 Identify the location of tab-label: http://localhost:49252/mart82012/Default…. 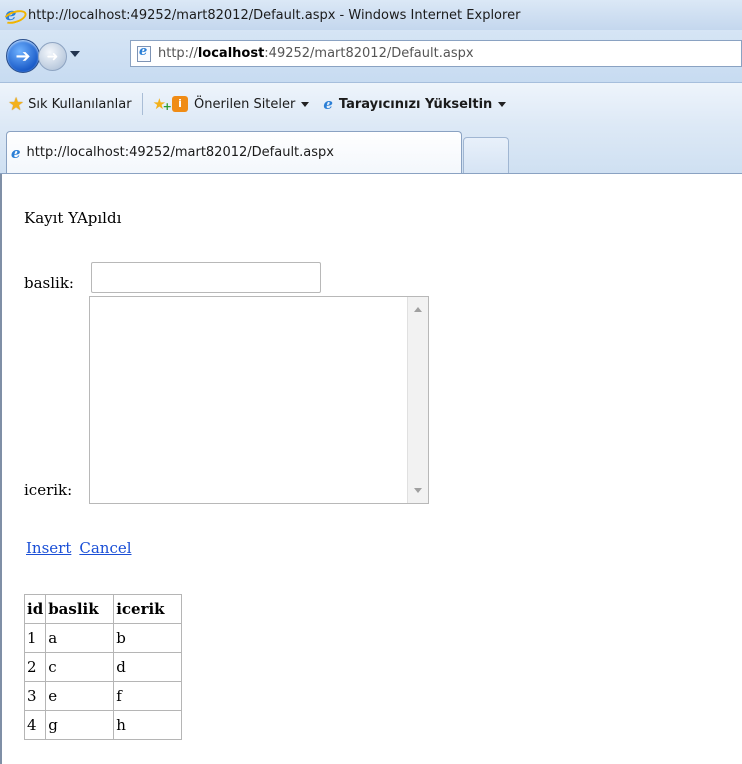
(180, 152).